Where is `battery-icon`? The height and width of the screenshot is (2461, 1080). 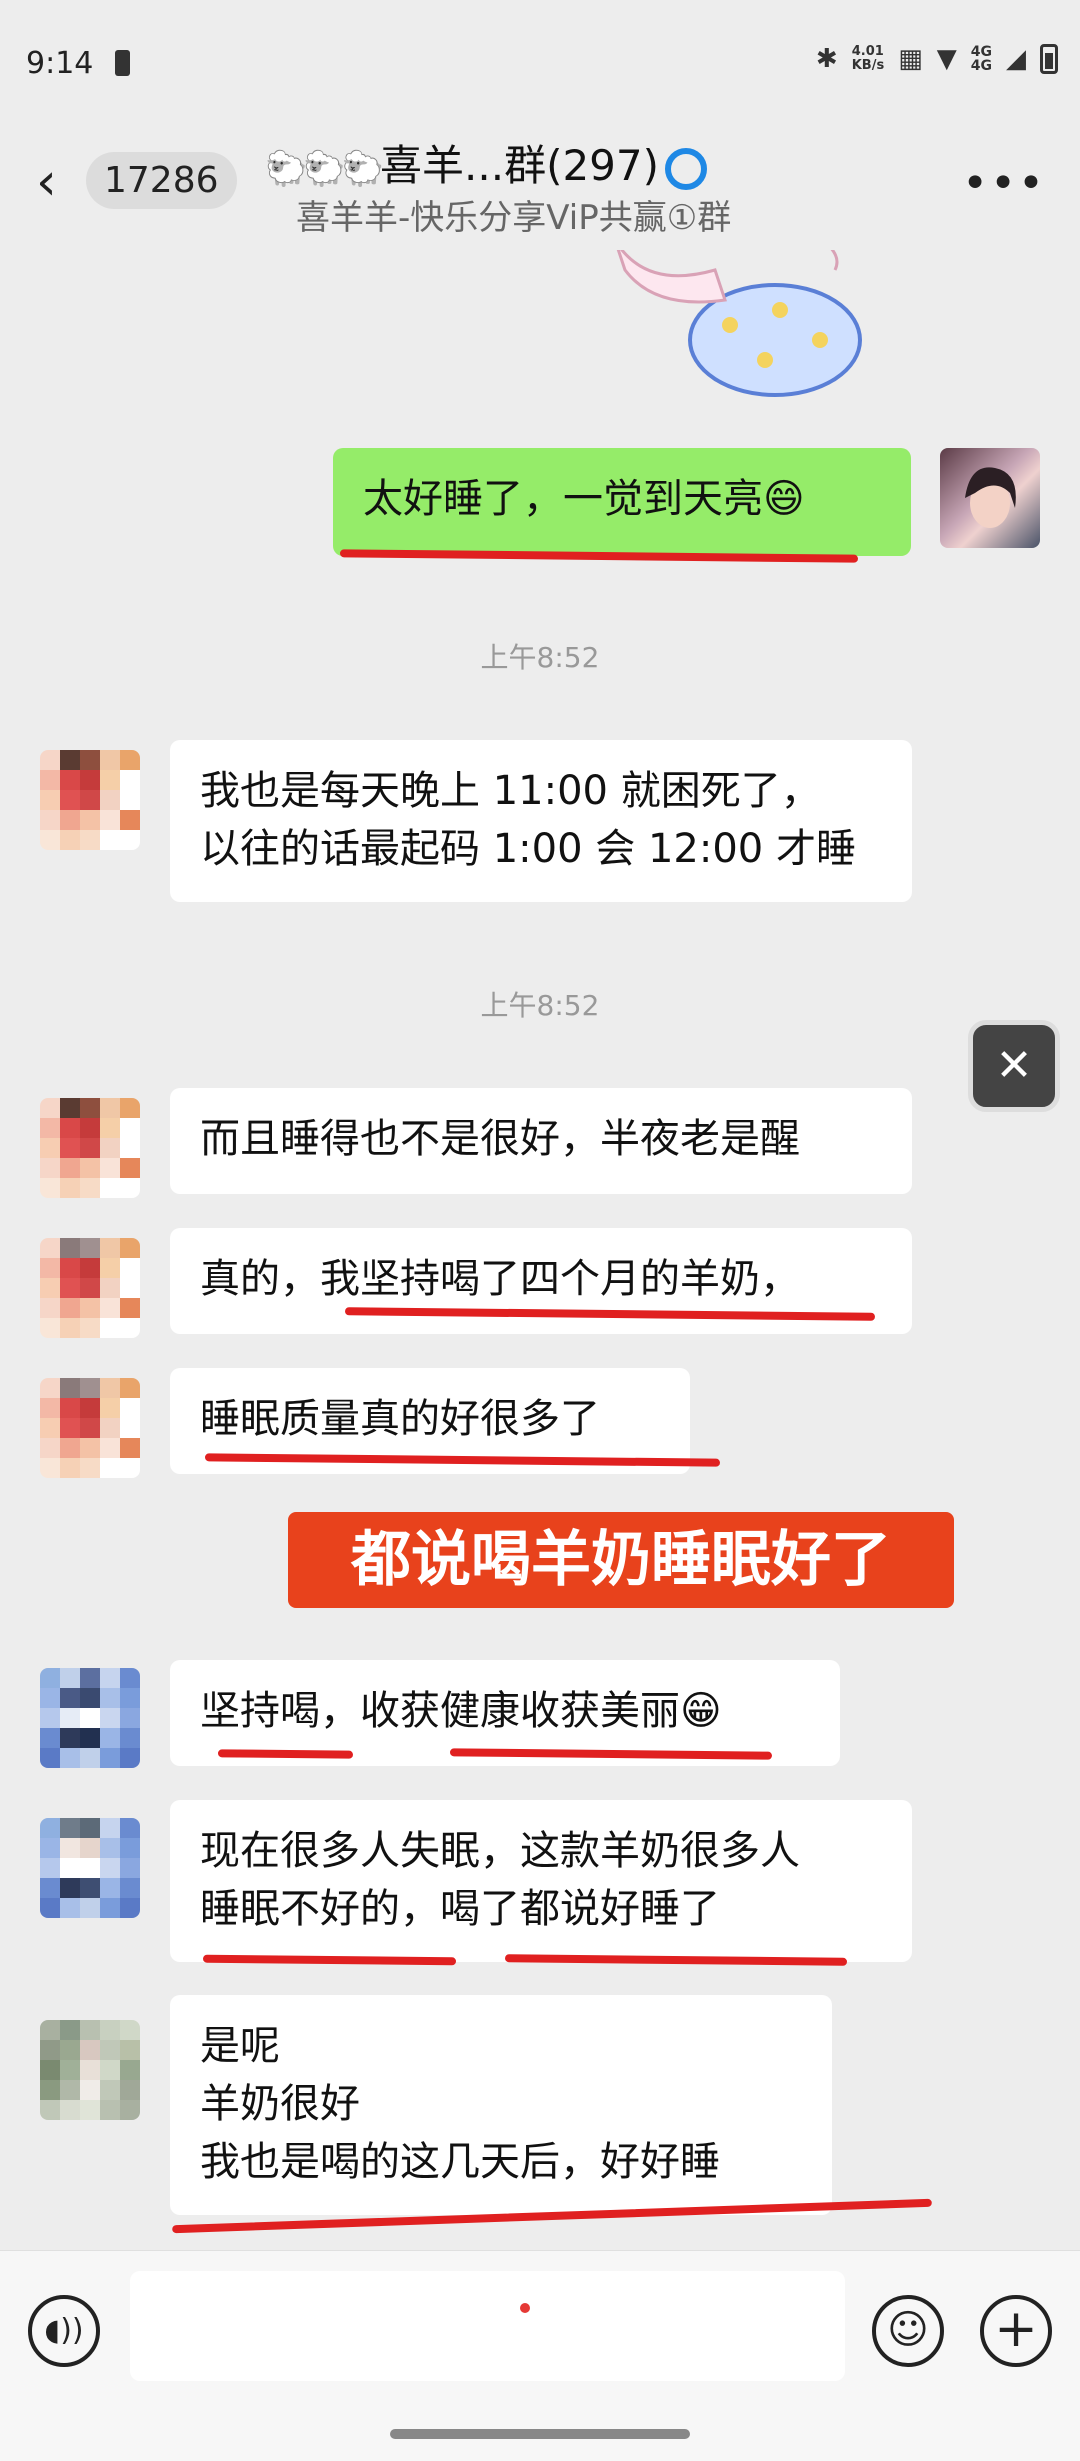 battery-icon is located at coordinates (1049, 59).